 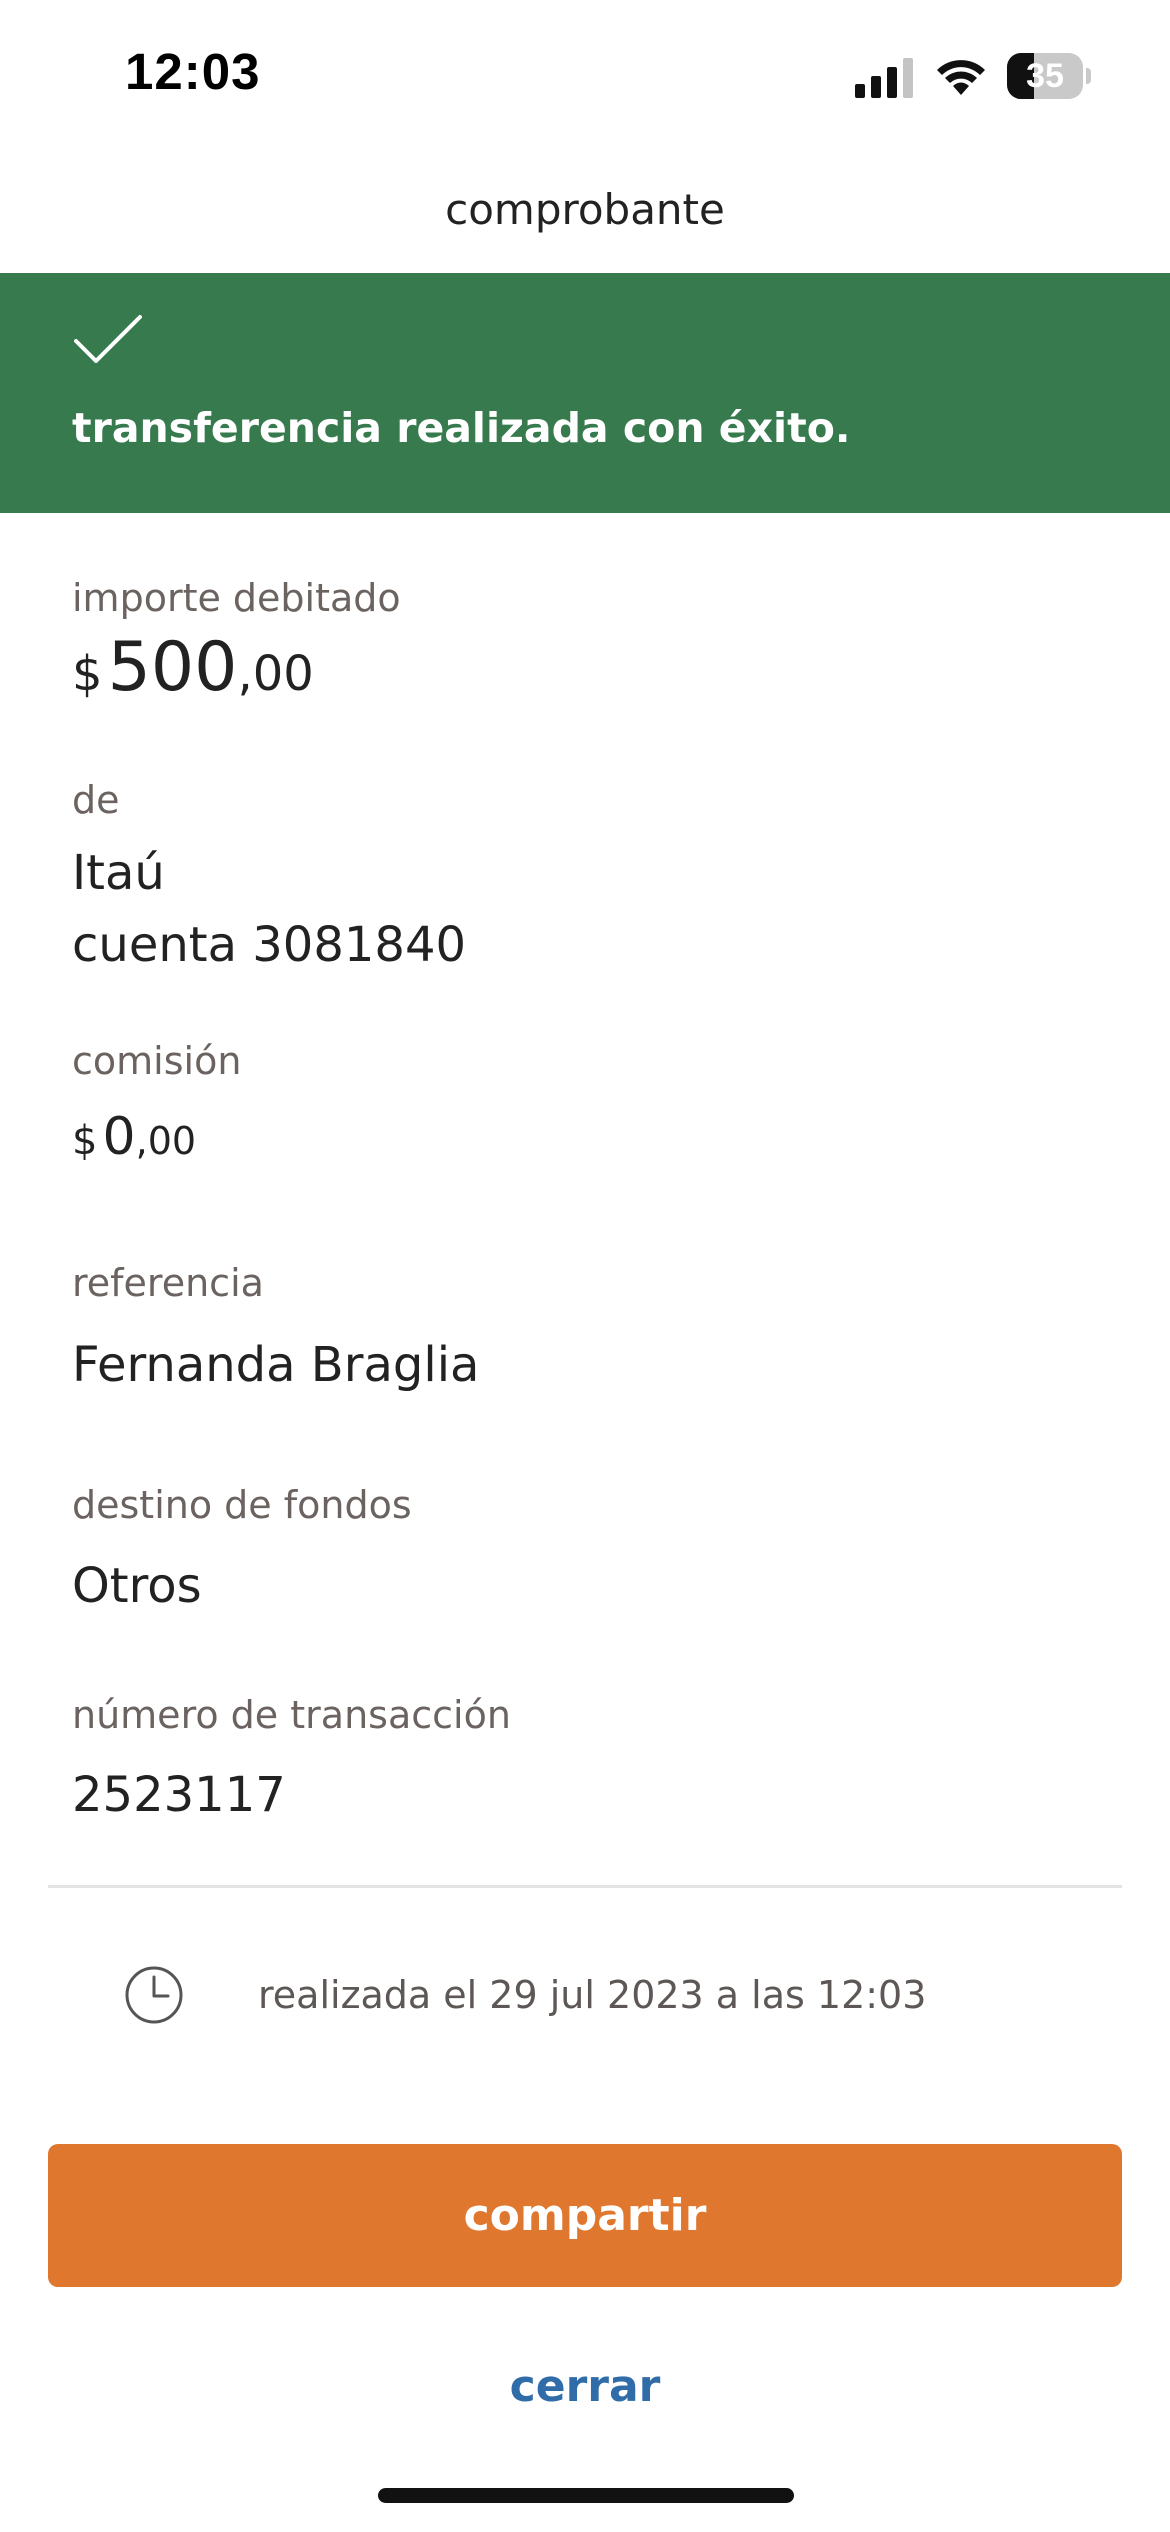 What do you see at coordinates (166, 1141) in the screenshot?
I see `fee-decimals: ,00` at bounding box center [166, 1141].